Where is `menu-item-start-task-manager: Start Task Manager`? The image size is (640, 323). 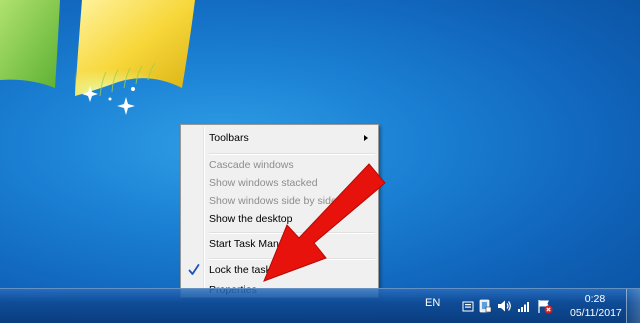
menu-item-start-task-manager: Start Task Manager is located at coordinates (279, 244).